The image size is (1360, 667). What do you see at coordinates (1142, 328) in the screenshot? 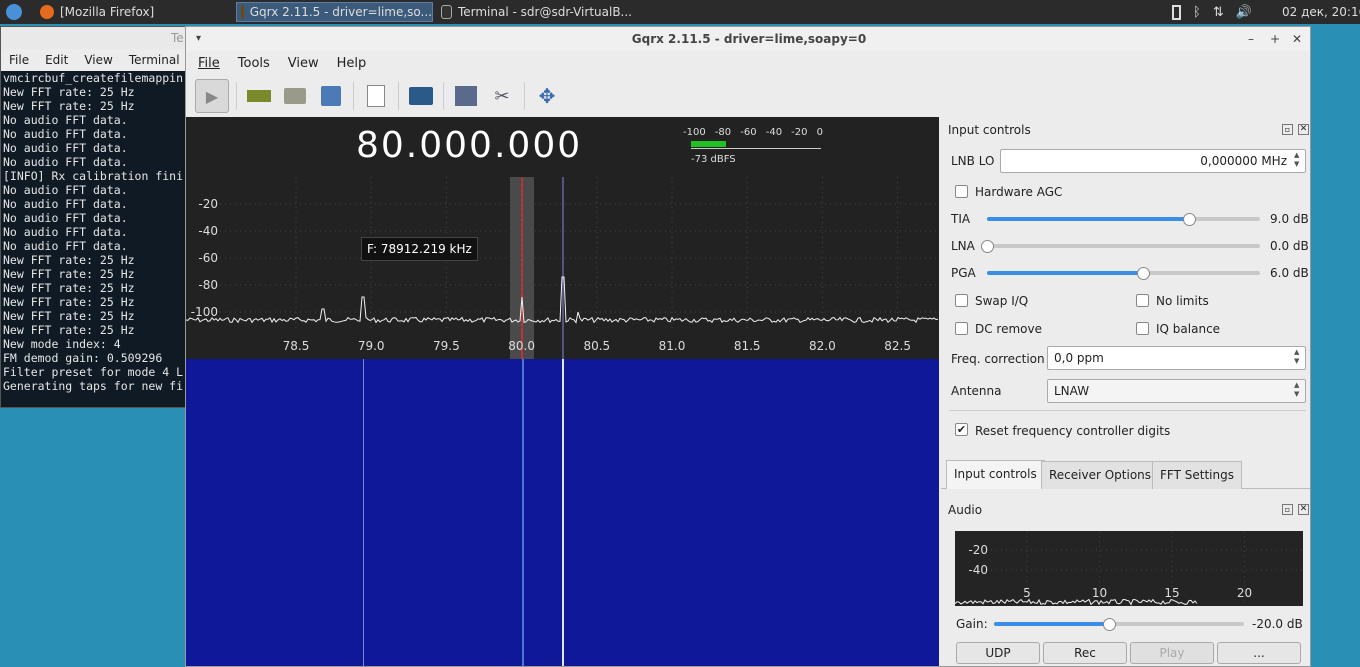
I see `iq-balance-checkbox` at bounding box center [1142, 328].